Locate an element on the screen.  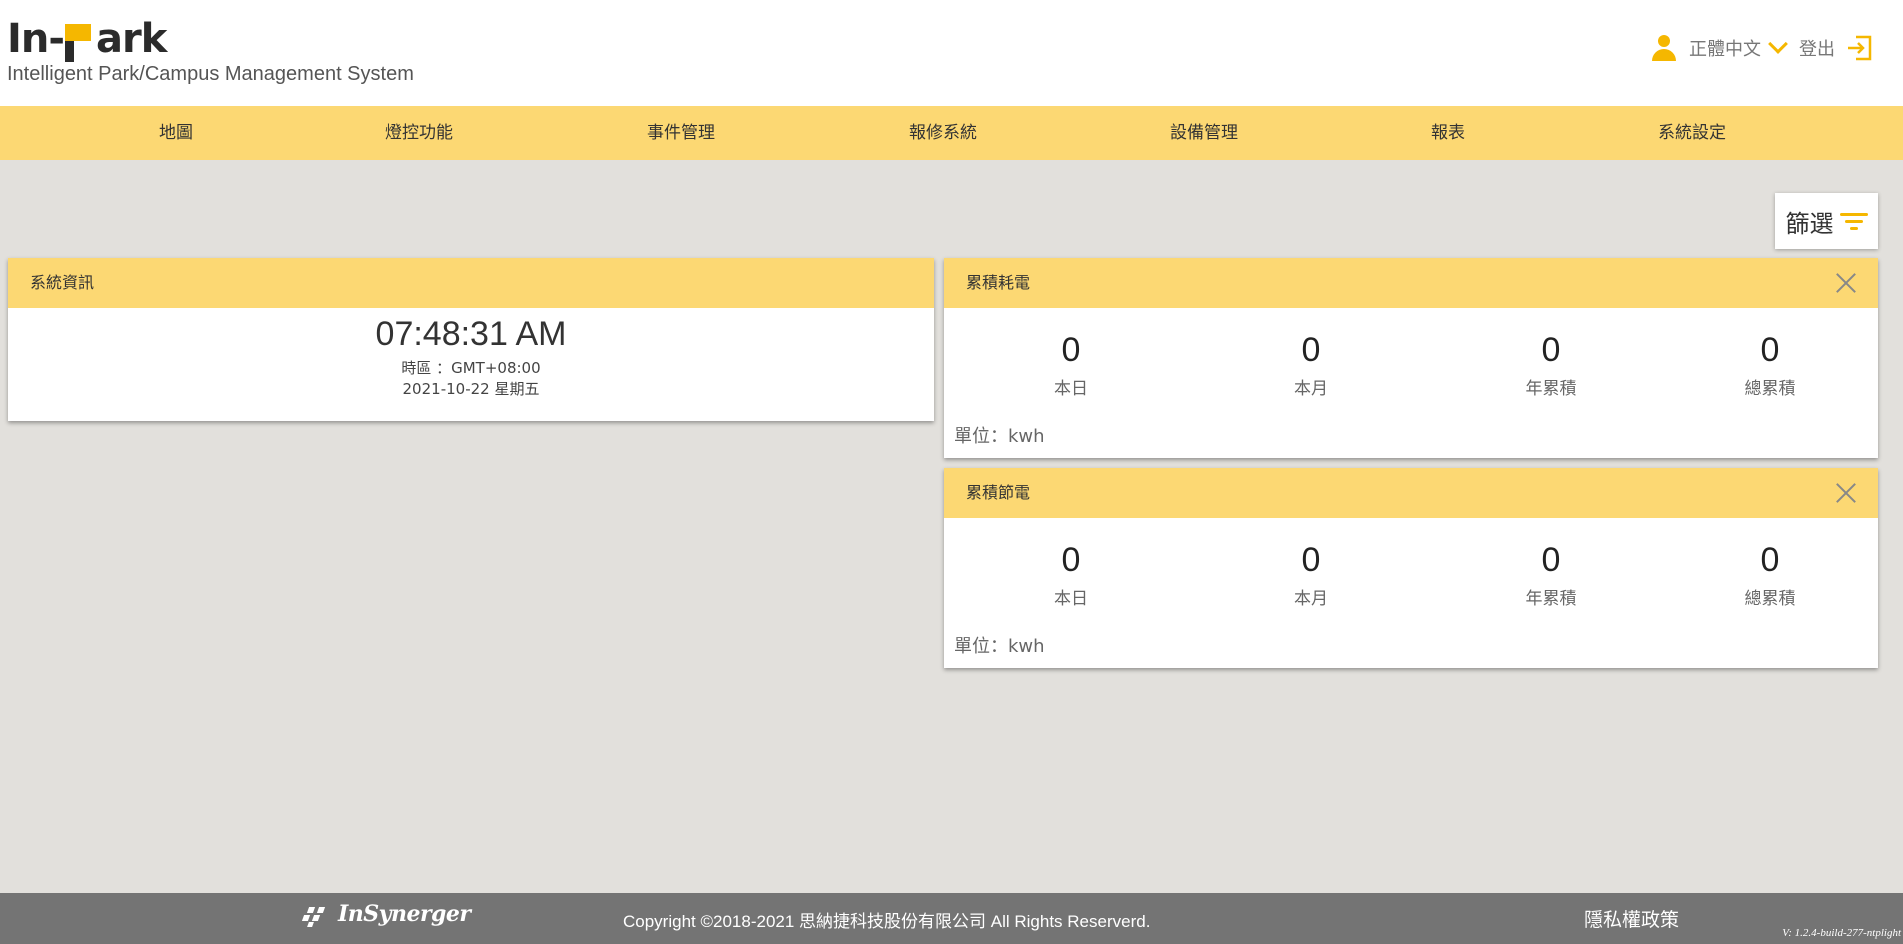
filter-label: 篩選 is located at coordinates (1809, 223).